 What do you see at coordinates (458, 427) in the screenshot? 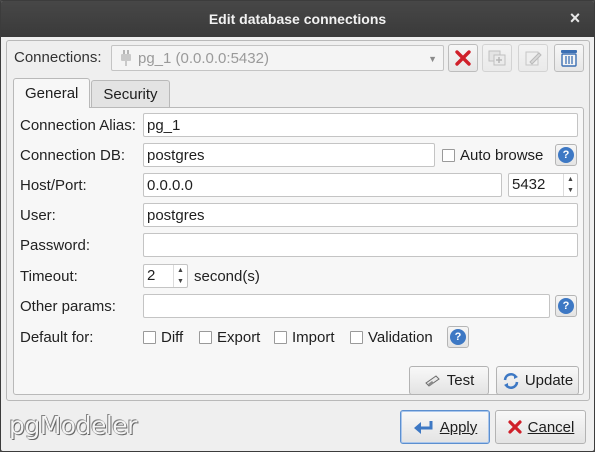
I see `apply-label: Apply` at bounding box center [458, 427].